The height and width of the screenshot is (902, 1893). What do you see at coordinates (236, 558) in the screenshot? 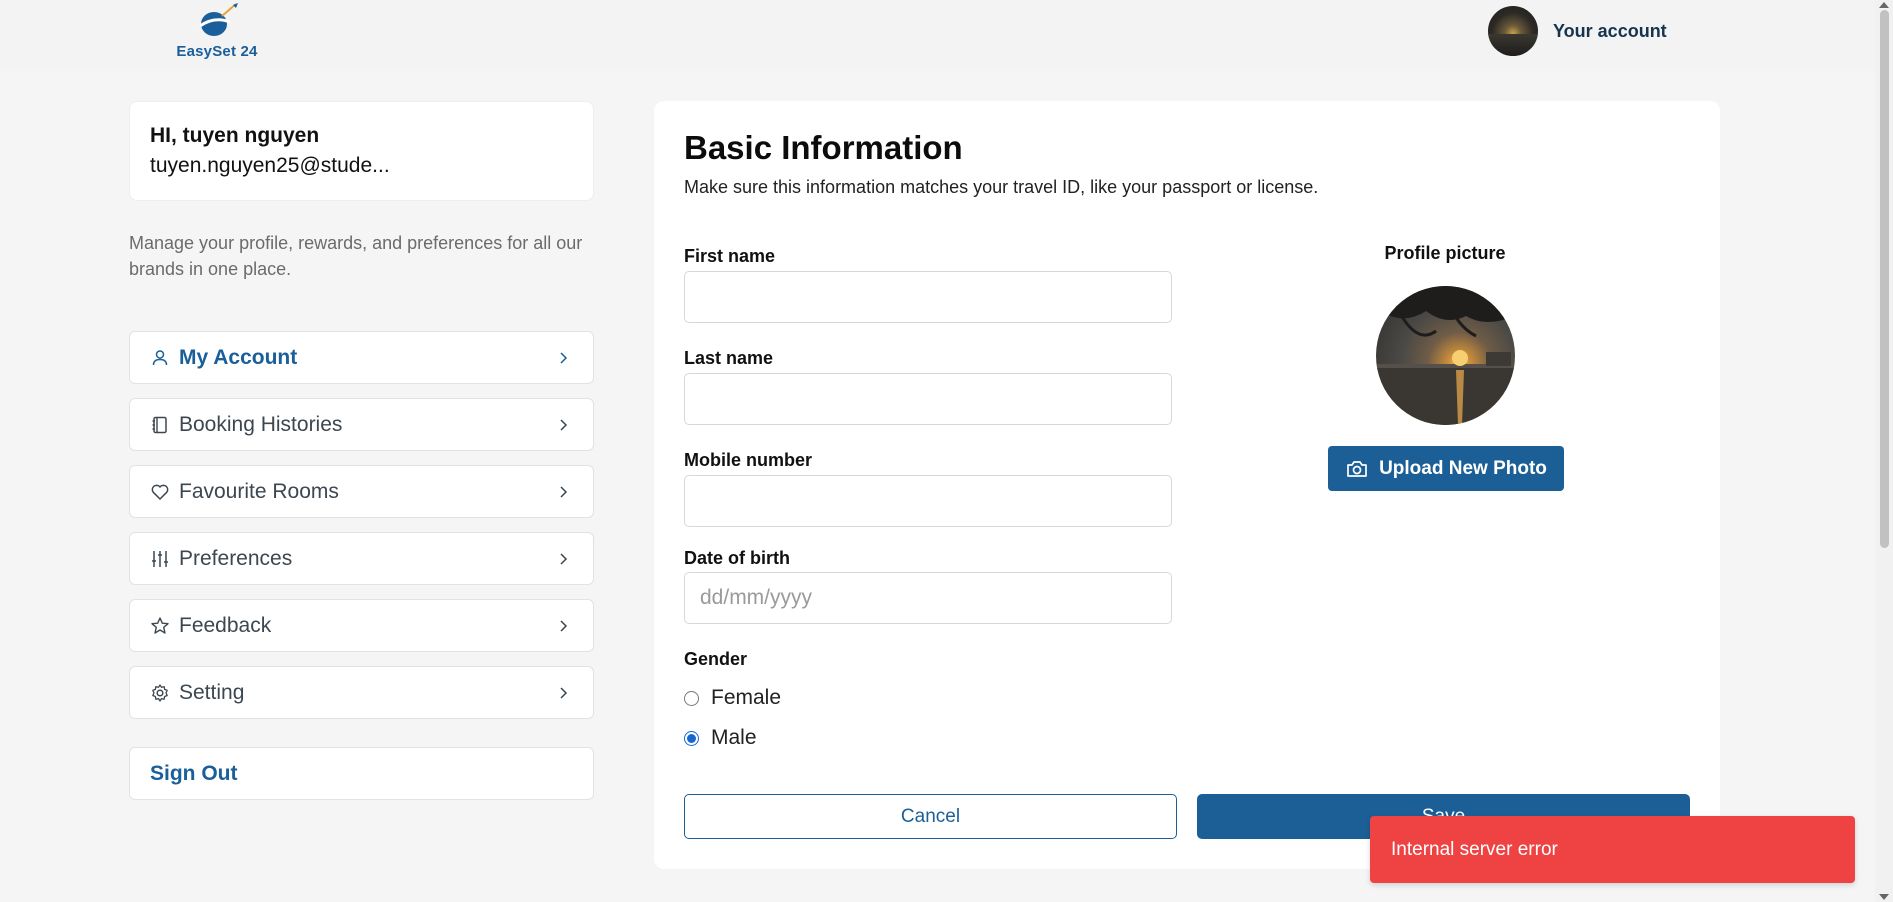
I see `sidebar-item-label: Preferences` at bounding box center [236, 558].